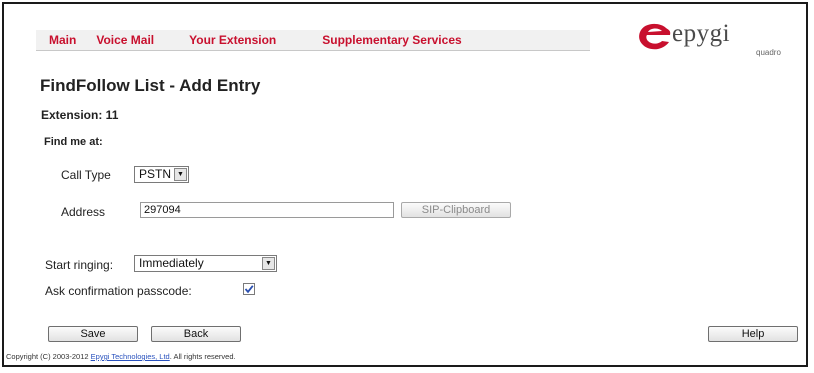 Image resolution: width=814 pixels, height=373 pixels. What do you see at coordinates (753, 334) in the screenshot?
I see `help-button: Help` at bounding box center [753, 334].